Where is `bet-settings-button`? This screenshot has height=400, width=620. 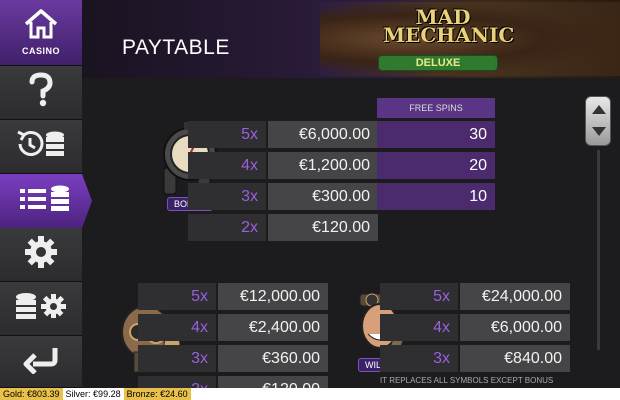
bet-settings-button is located at coordinates (41, 309).